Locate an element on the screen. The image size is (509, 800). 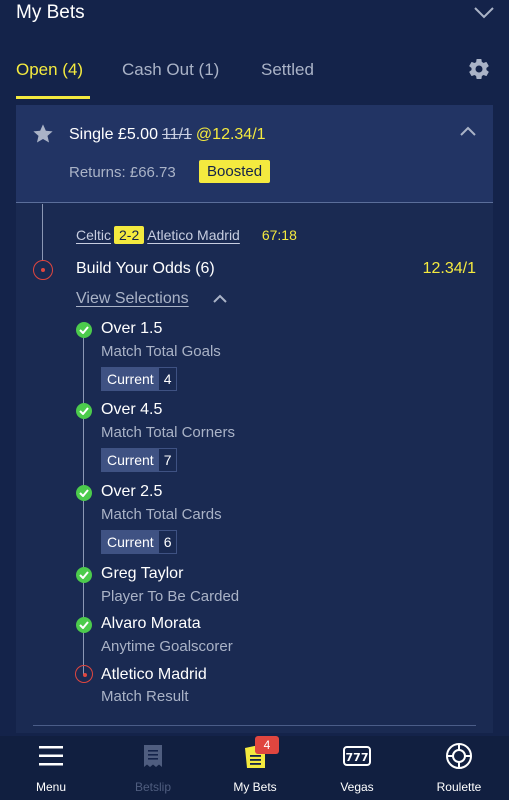
chevron-down-icon is located at coordinates (484, 12).